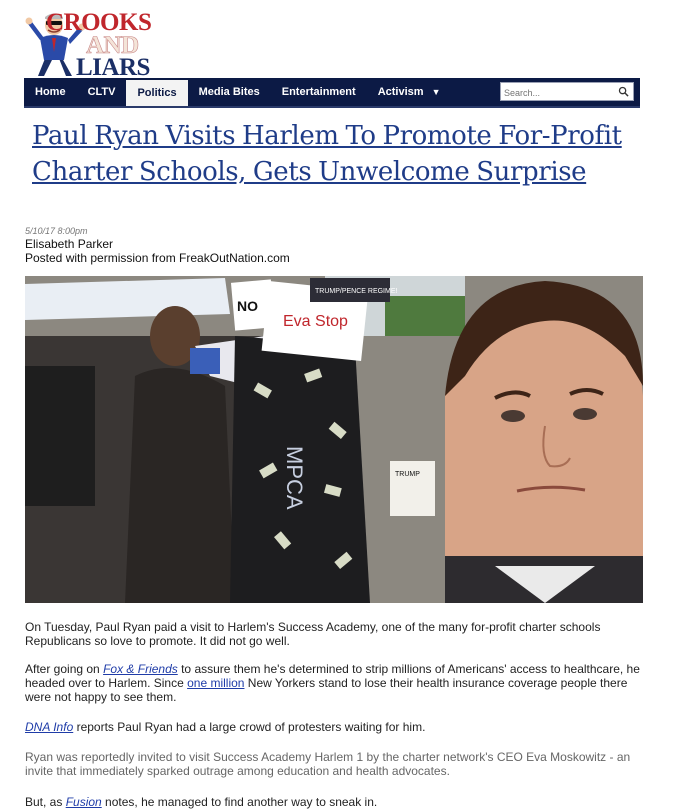  I want to click on article-date: 5/10/17 8:00pm, so click(56, 231).